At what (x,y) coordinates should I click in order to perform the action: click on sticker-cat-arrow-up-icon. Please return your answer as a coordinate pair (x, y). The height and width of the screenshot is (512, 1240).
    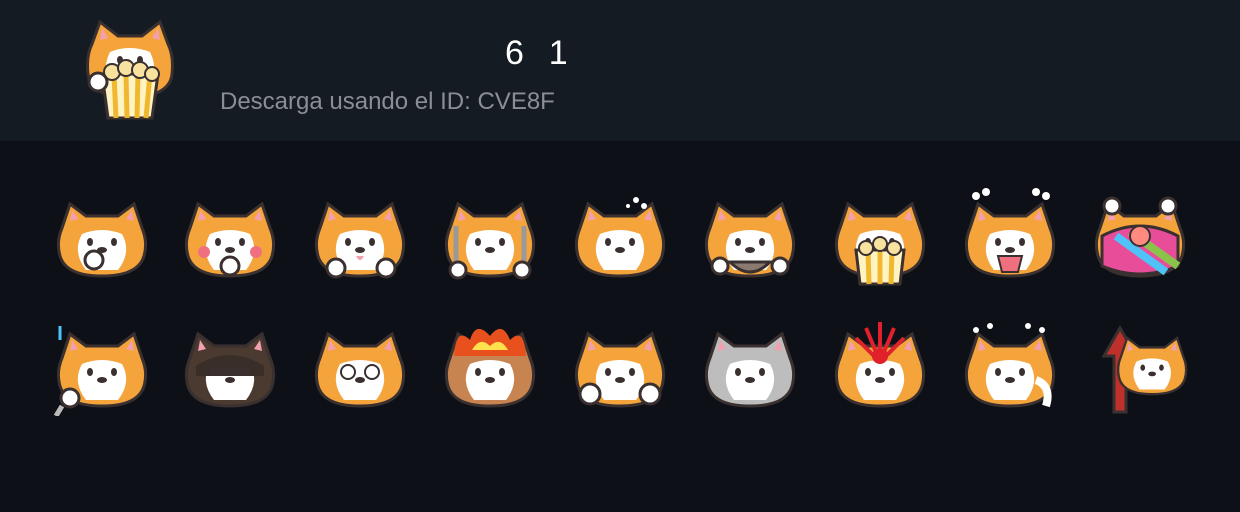
    Looking at the image, I should click on (1140, 366).